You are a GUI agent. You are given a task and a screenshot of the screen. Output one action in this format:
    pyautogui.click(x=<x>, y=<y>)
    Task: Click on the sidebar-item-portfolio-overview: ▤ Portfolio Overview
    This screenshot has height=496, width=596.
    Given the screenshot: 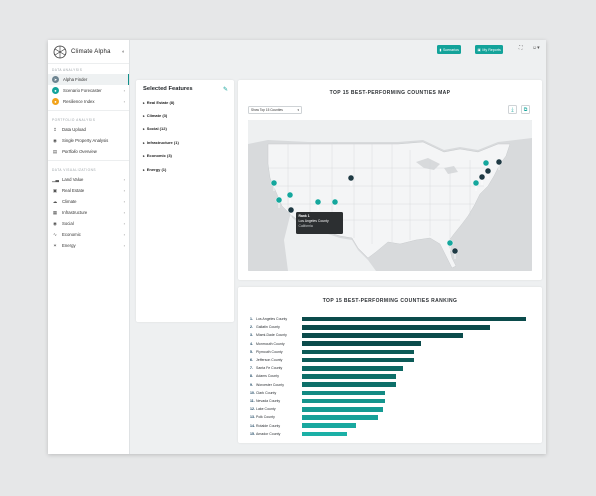 What is the action you would take?
    pyautogui.click(x=88, y=151)
    